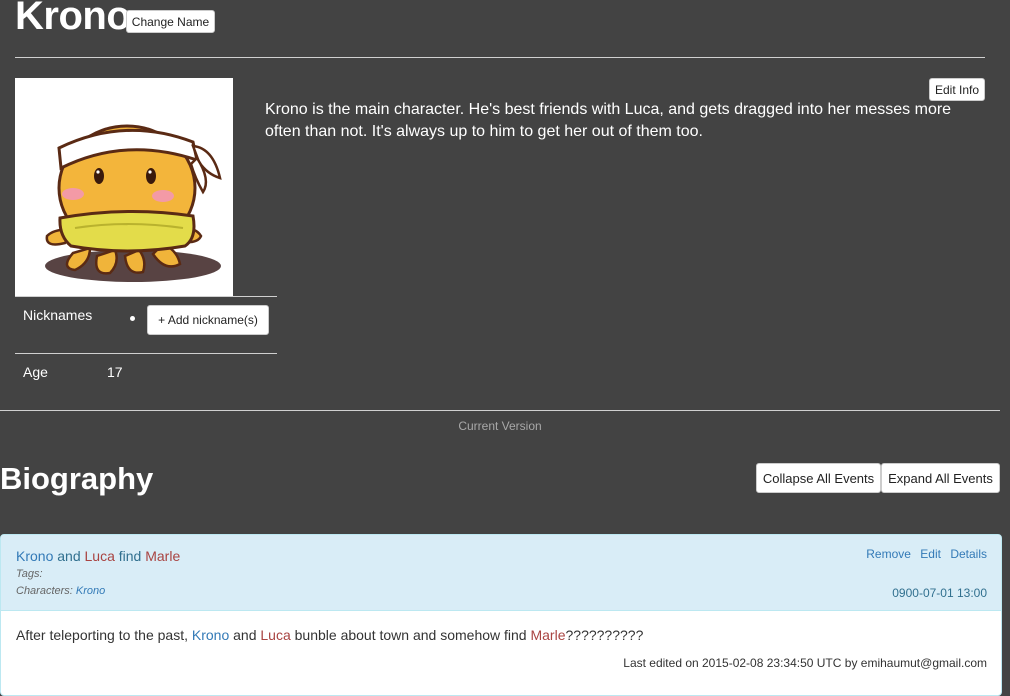  I want to click on event-body-text: ??????????, so click(604, 635).